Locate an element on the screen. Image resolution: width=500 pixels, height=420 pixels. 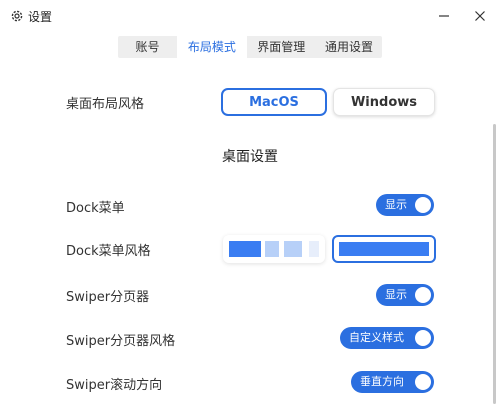
tab-interface-management: 界面管理 is located at coordinates (281, 47).